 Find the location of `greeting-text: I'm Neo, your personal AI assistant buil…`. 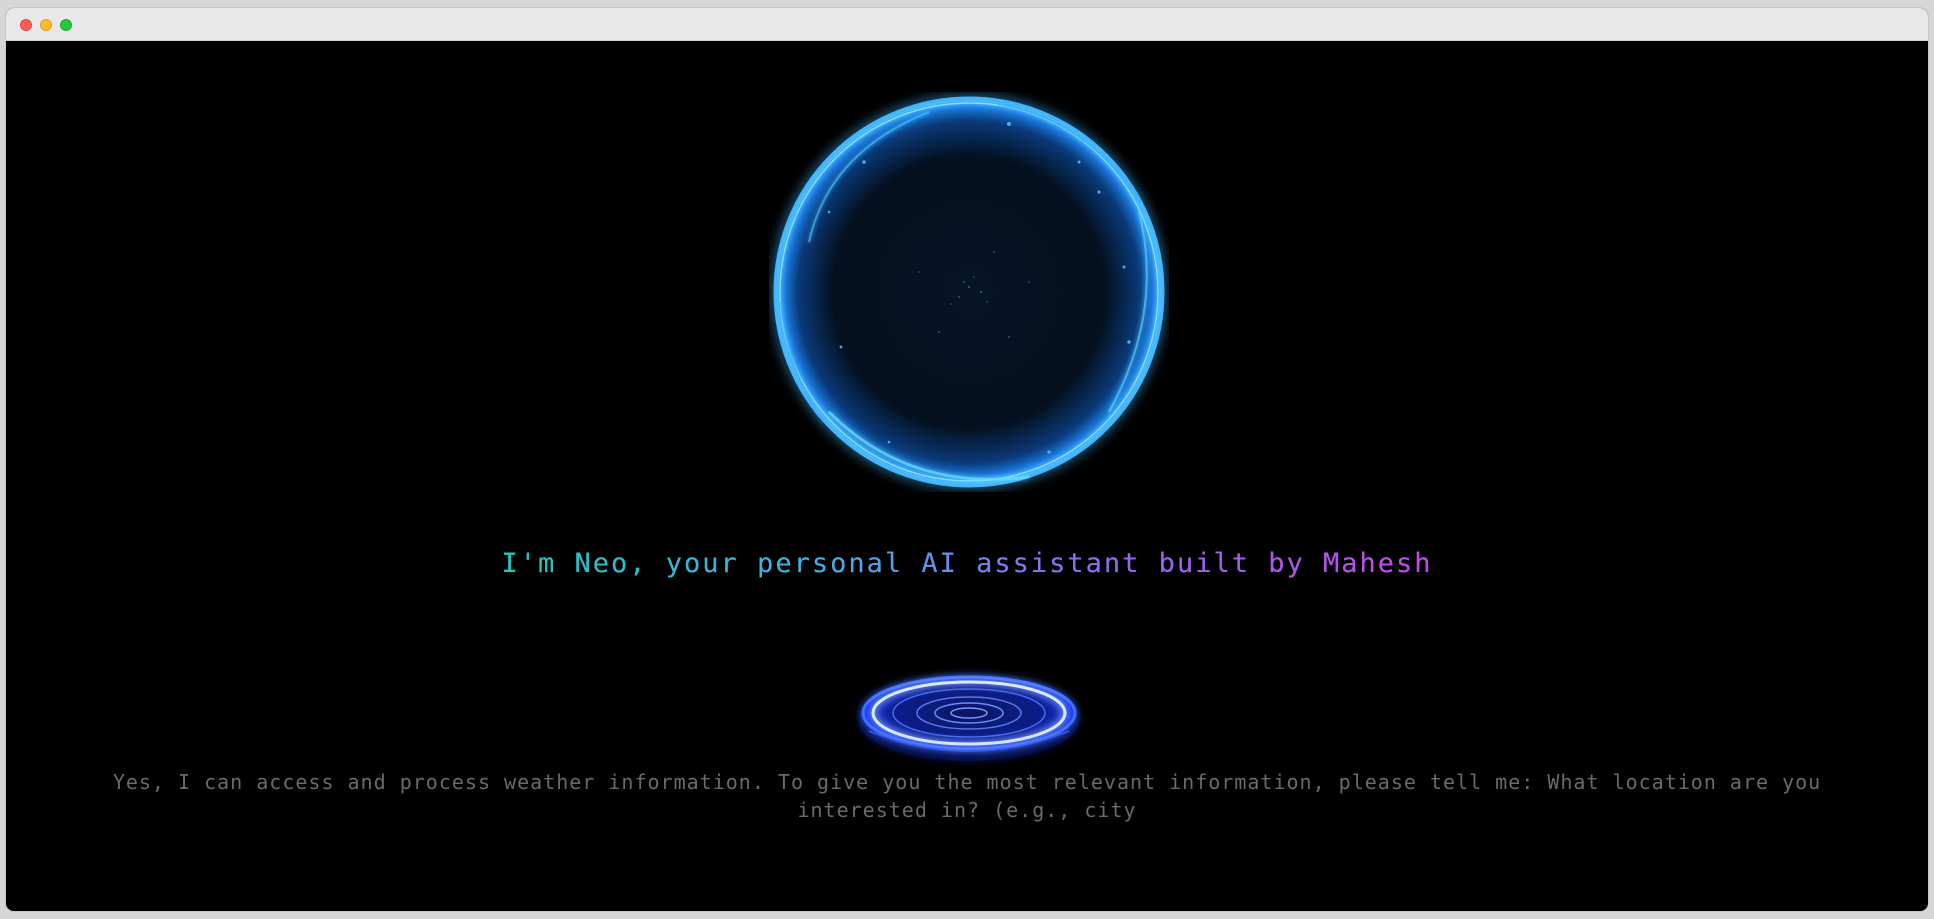

greeting-text: I'm Neo, your personal AI assistant buil… is located at coordinates (967, 563).